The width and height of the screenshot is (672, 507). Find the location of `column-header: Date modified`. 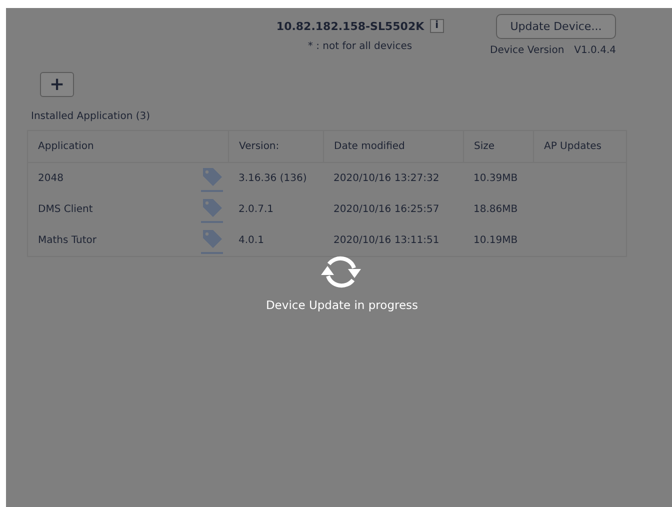

column-header: Date modified is located at coordinates (394, 146).